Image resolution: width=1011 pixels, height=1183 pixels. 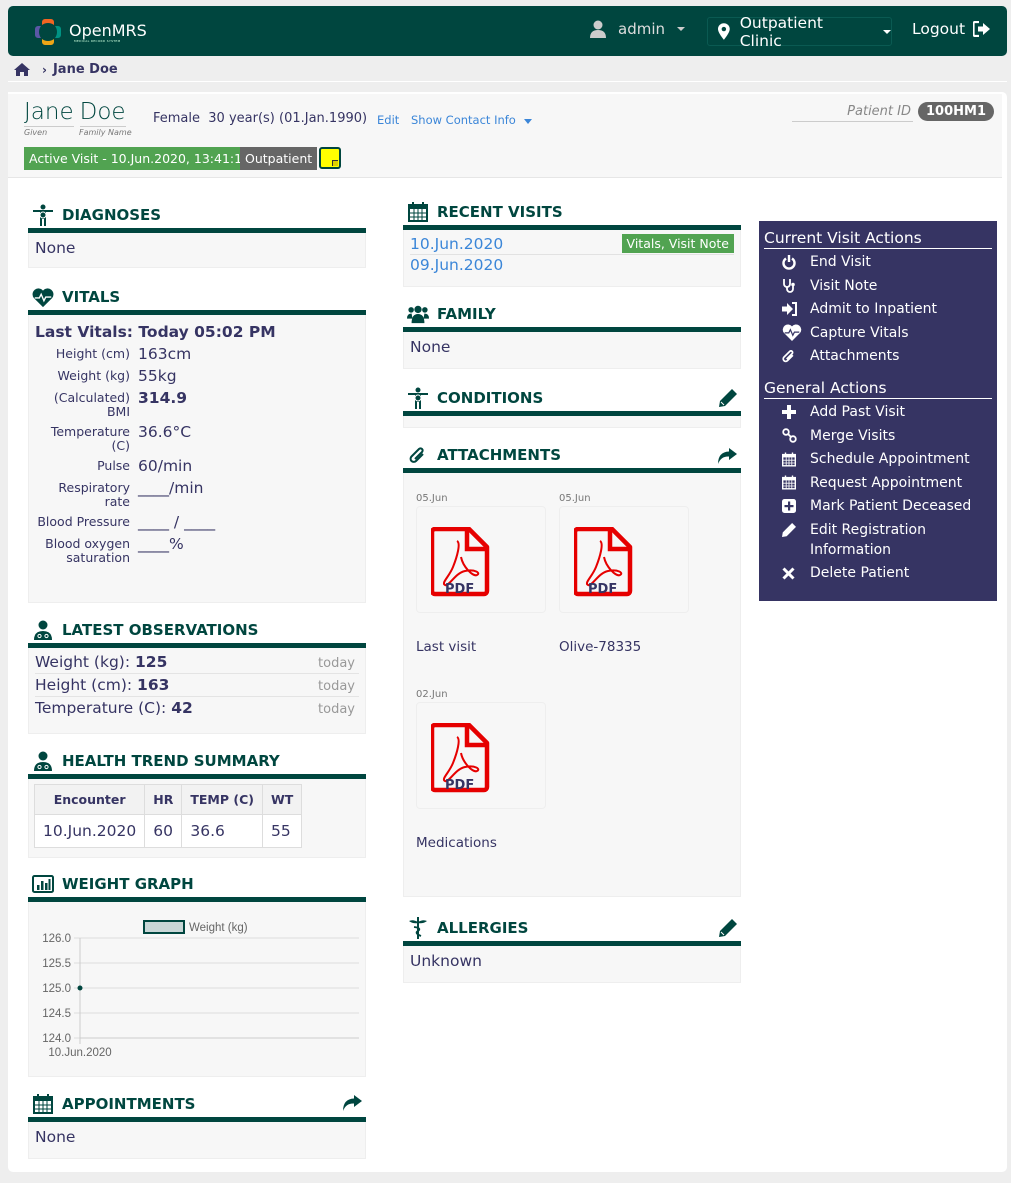 I want to click on sticky-note-icon, so click(x=330, y=158).